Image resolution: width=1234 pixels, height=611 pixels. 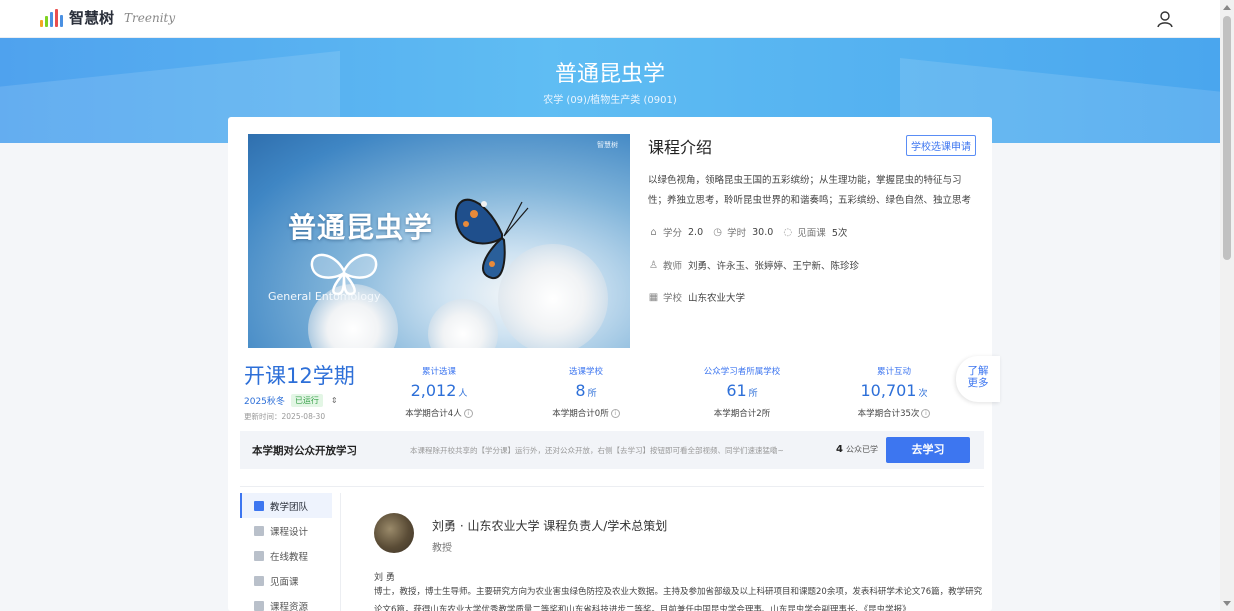 What do you see at coordinates (463, 394) in the screenshot?
I see `stat-unit: 人` at bounding box center [463, 394].